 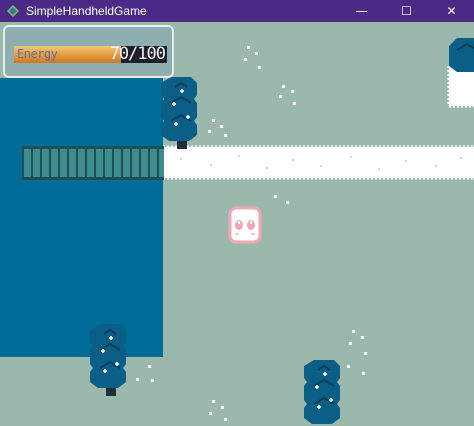 I want to click on wooden-bridge, so click(x=93, y=163).